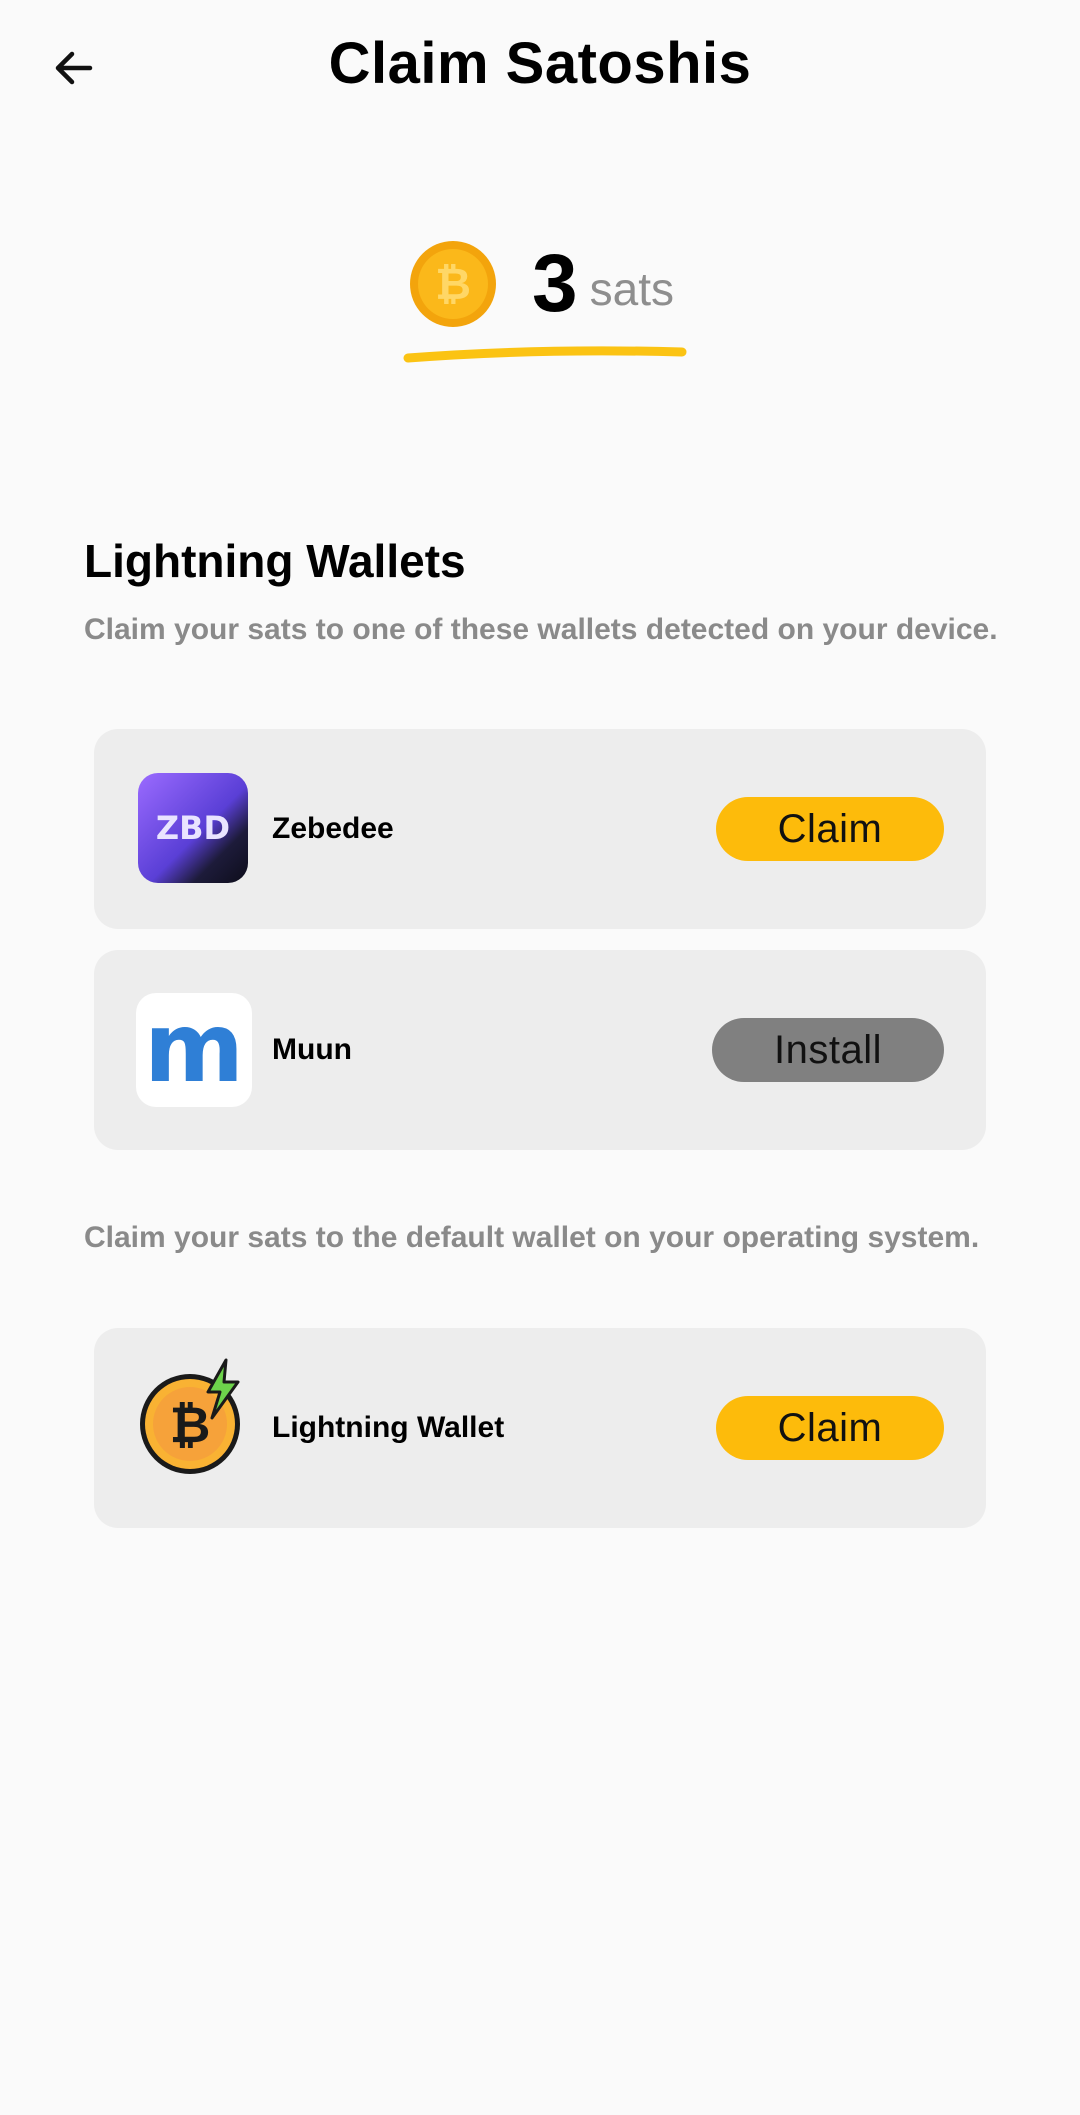 This screenshot has height=2115, width=1080. I want to click on page-title: Claim Satoshis, so click(540, 63).